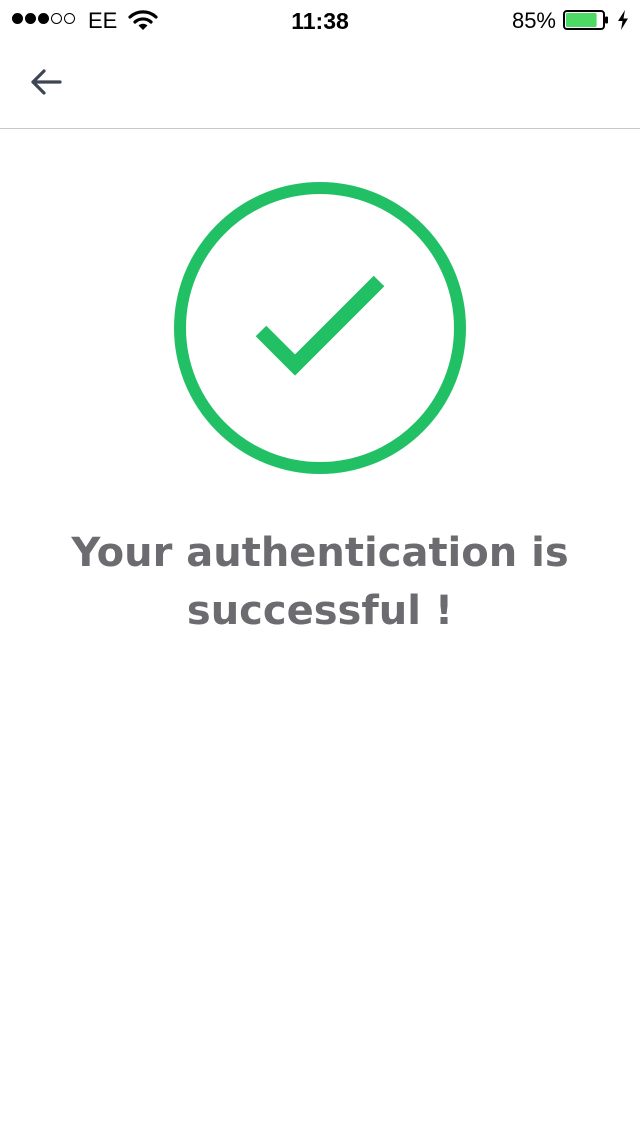 The image size is (640, 1136). What do you see at coordinates (320, 20) in the screenshot?
I see `status-bar: EE 11:38 85%` at bounding box center [320, 20].